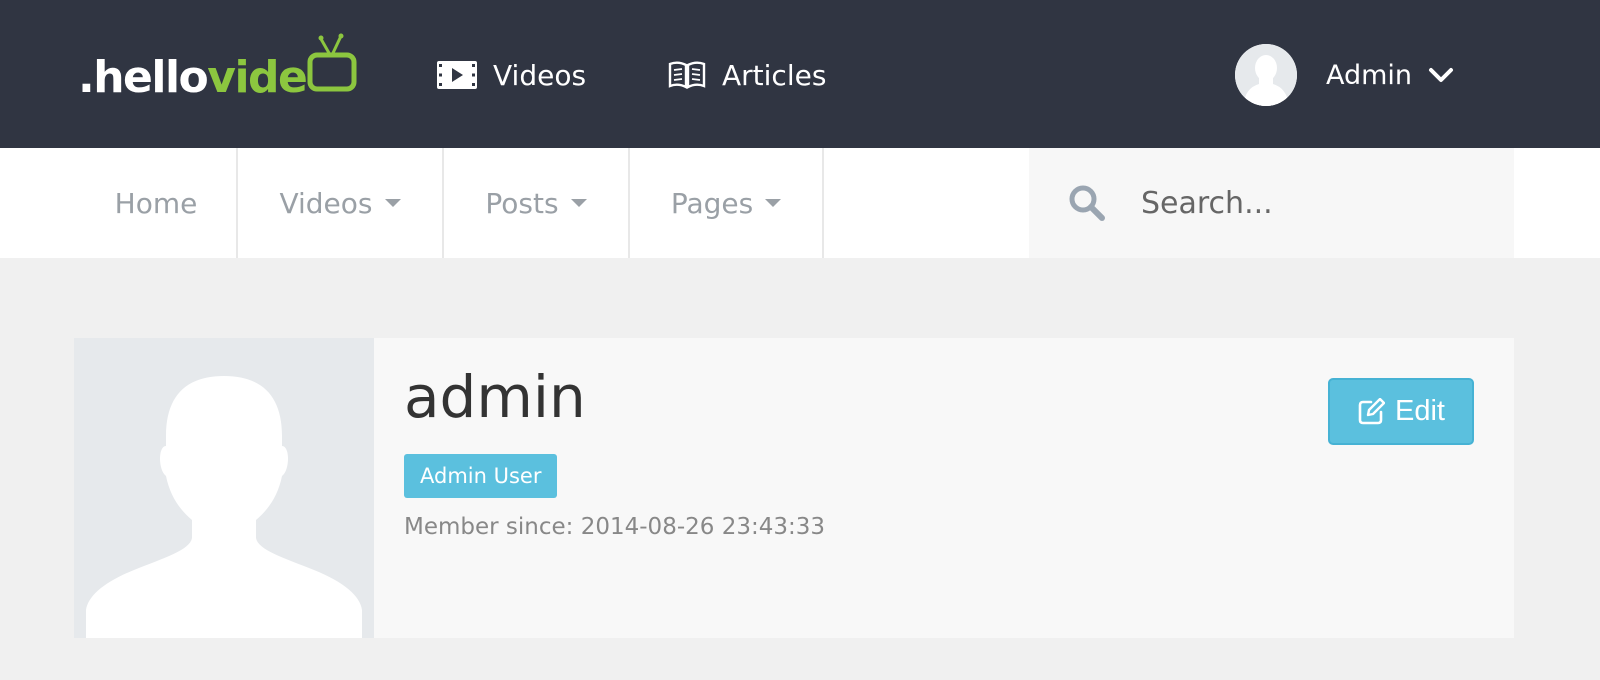  What do you see at coordinates (614, 527) in the screenshot?
I see `member-since-text: Member since: 2014-08-26 23:43:33` at bounding box center [614, 527].